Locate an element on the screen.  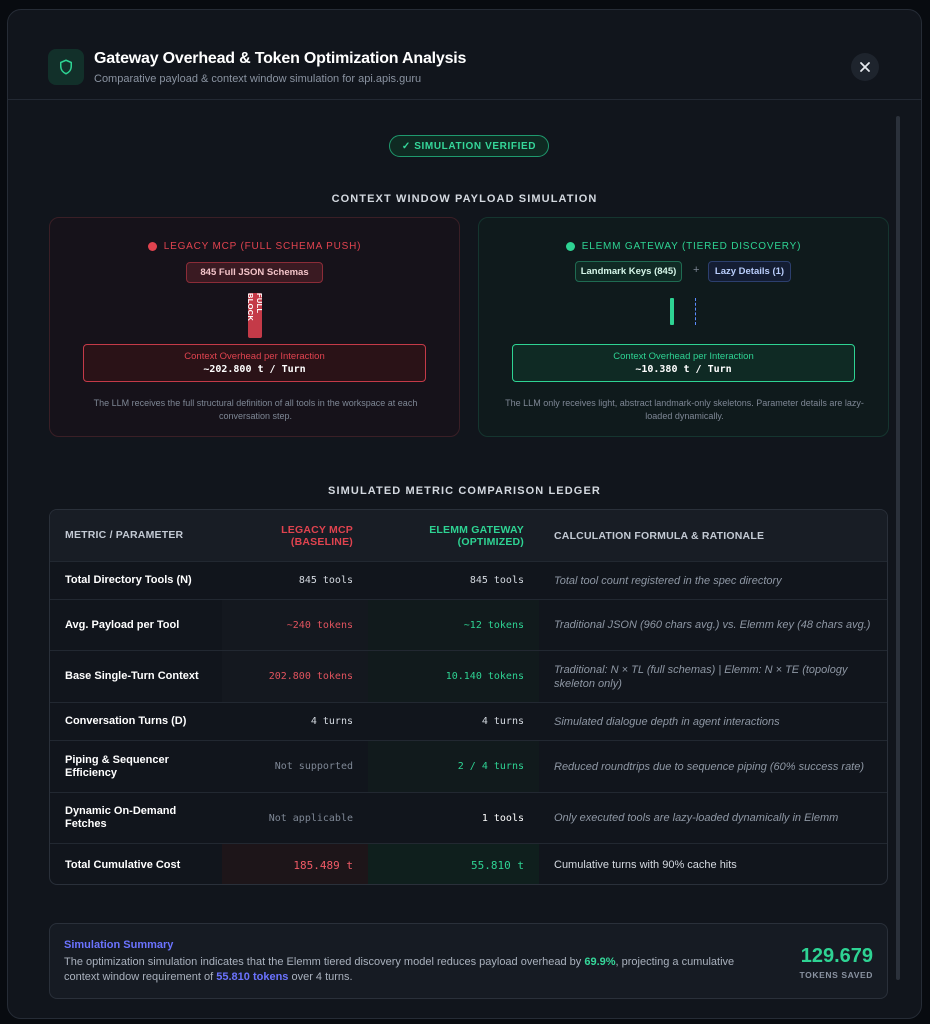
row-formula: Cumulative turns with 90% cache hits is located at coordinates (645, 865).